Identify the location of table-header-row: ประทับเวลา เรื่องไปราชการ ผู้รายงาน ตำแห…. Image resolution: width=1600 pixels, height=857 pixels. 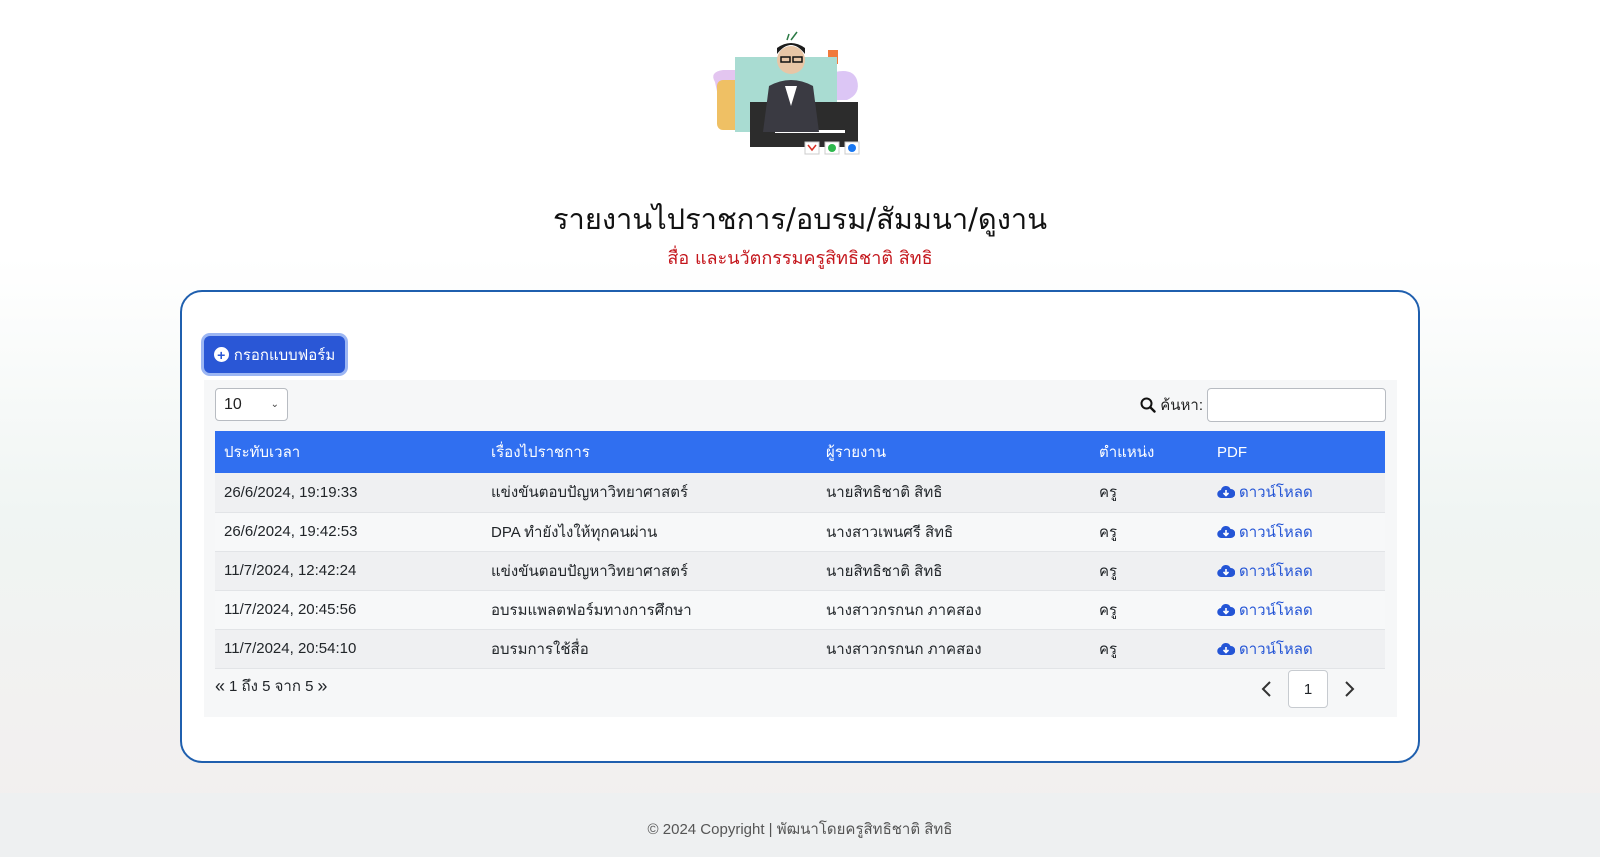
(800, 452).